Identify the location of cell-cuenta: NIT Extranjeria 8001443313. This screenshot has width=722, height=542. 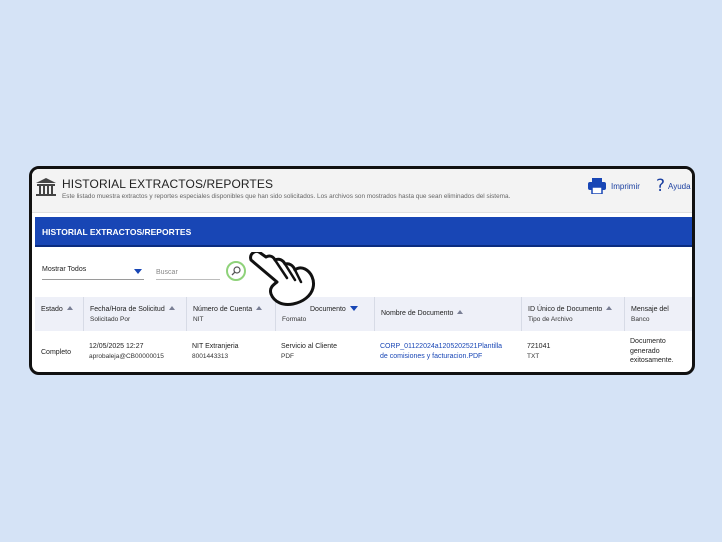
(215, 351).